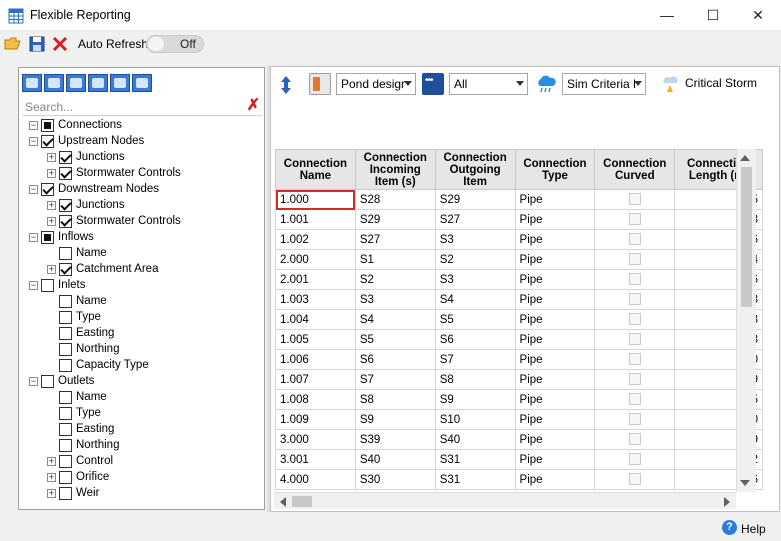 The height and width of the screenshot is (541, 781). Describe the element at coordinates (76, 83) in the screenshot. I see `node-filter-icon` at that location.